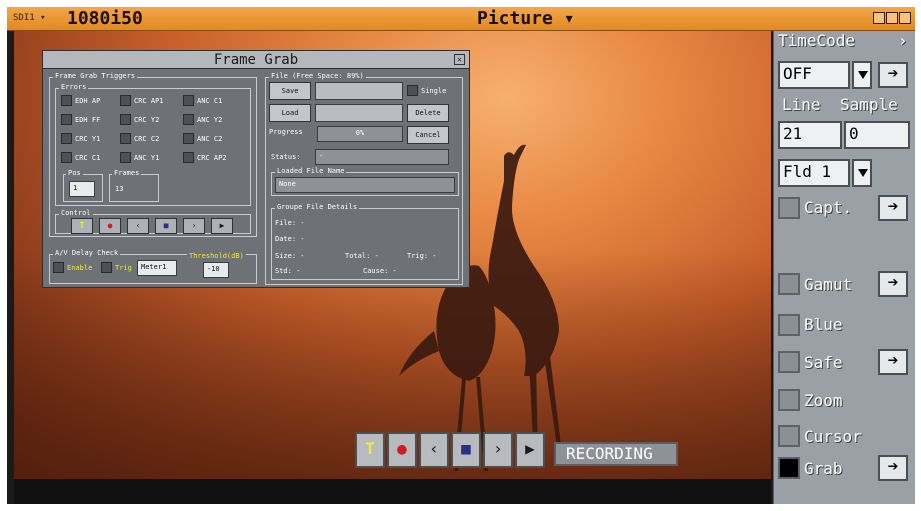 This screenshot has height=511, width=921. Describe the element at coordinates (789, 468) in the screenshot. I see `grab-checkbox` at that location.